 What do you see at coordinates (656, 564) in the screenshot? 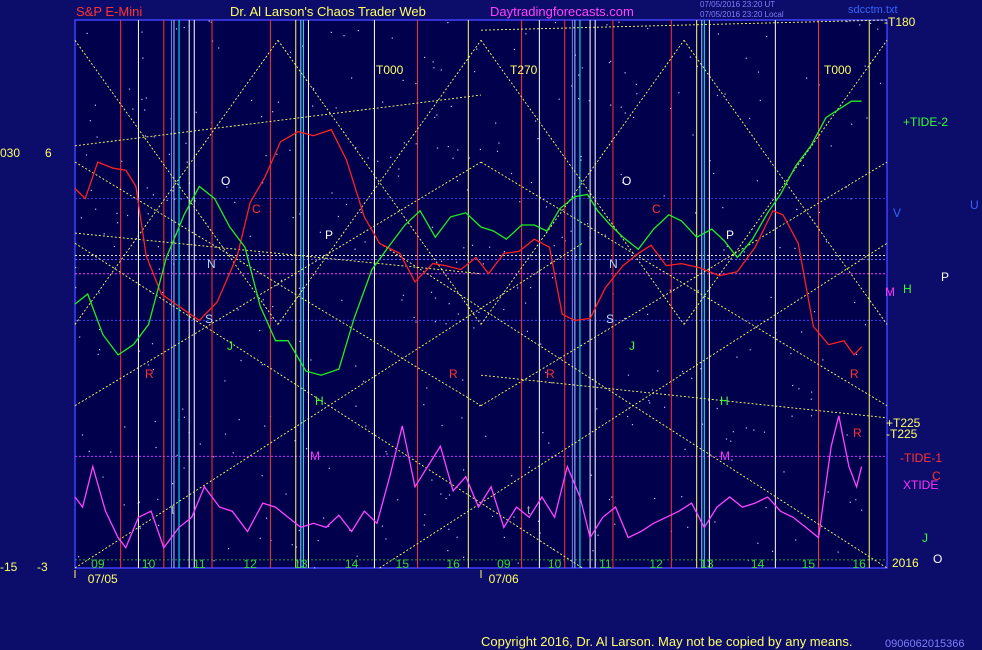
I see `x-tick-label: 12` at bounding box center [656, 564].